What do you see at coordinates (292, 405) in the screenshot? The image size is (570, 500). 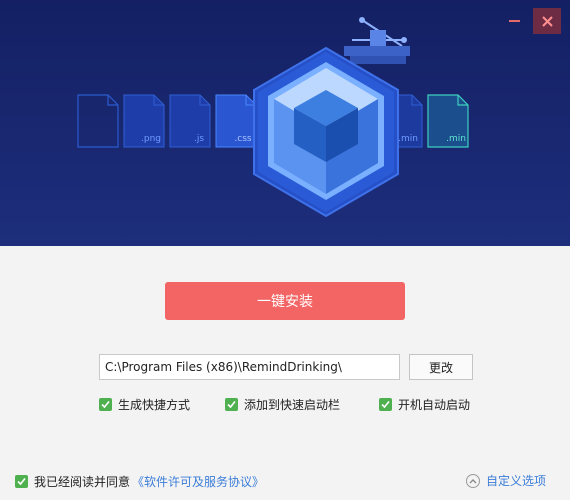 I see `option-label: 添加到快速启动栏` at bounding box center [292, 405].